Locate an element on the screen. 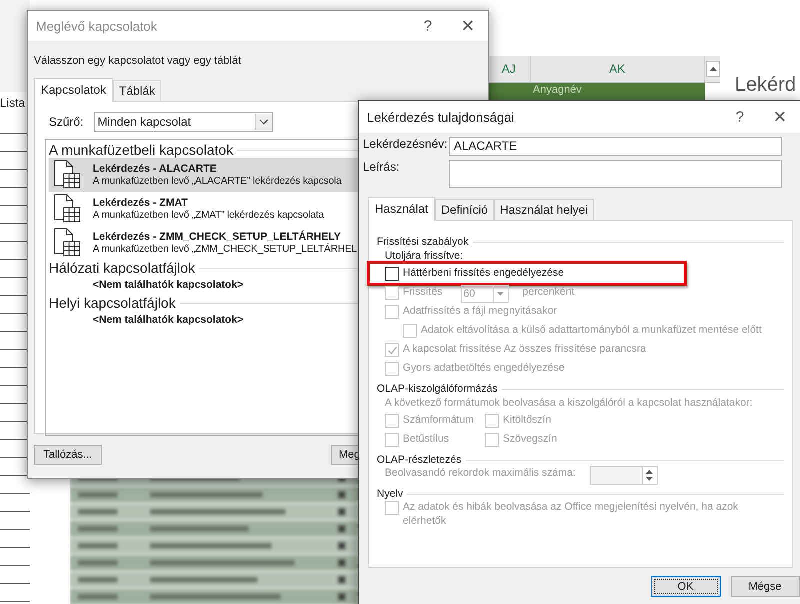 The width and height of the screenshot is (800, 604). pane-heading: Lekérd is located at coordinates (765, 85).